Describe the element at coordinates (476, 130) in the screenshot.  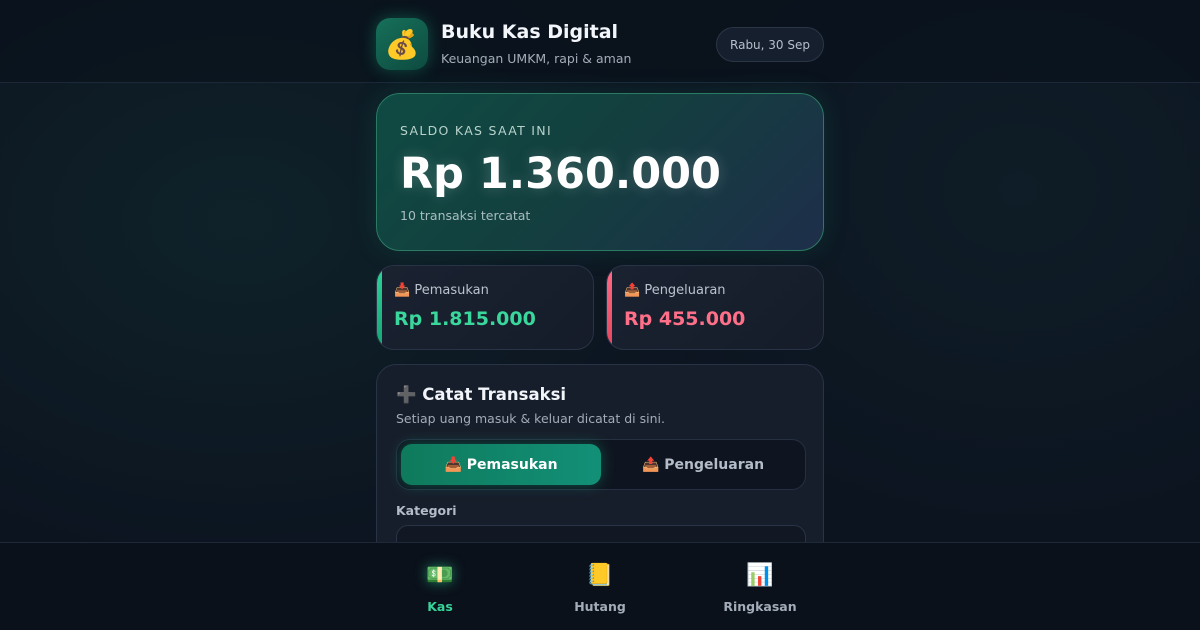
I see `balance-label: SALDO KAS SAAT INI` at that location.